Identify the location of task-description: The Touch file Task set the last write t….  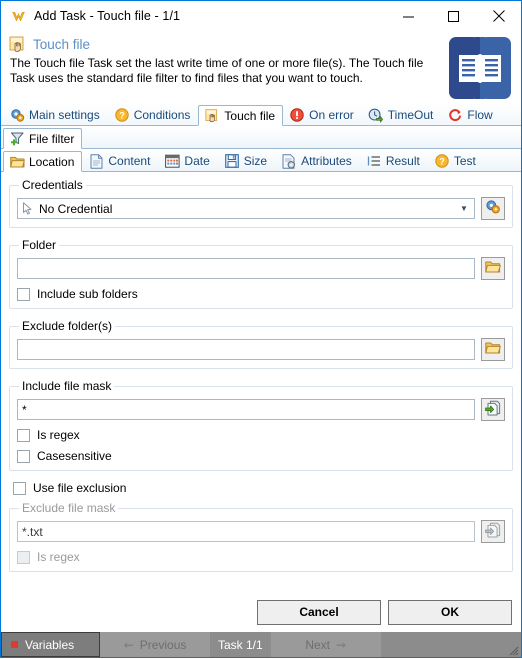
(230, 71).